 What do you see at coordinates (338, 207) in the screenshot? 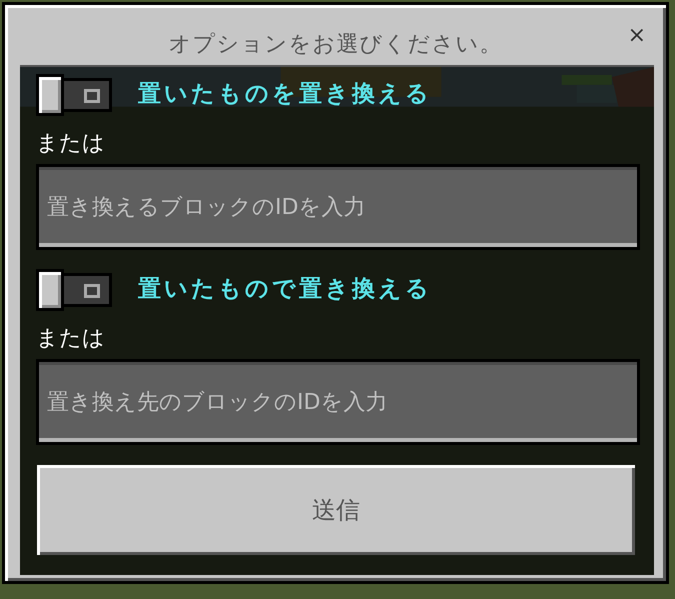
I see `input-field: 置き換えるブロックのIDを入力` at bounding box center [338, 207].